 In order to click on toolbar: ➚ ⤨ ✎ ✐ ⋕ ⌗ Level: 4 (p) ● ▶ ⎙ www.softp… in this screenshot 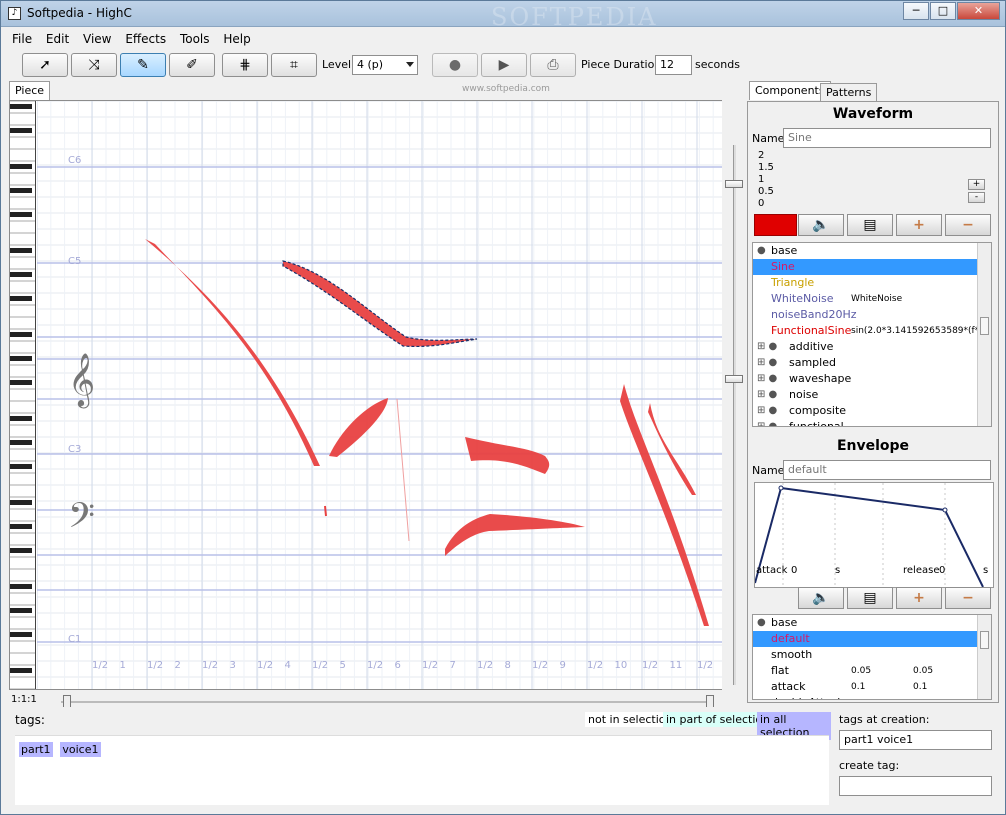, I will do `click(503, 72)`.